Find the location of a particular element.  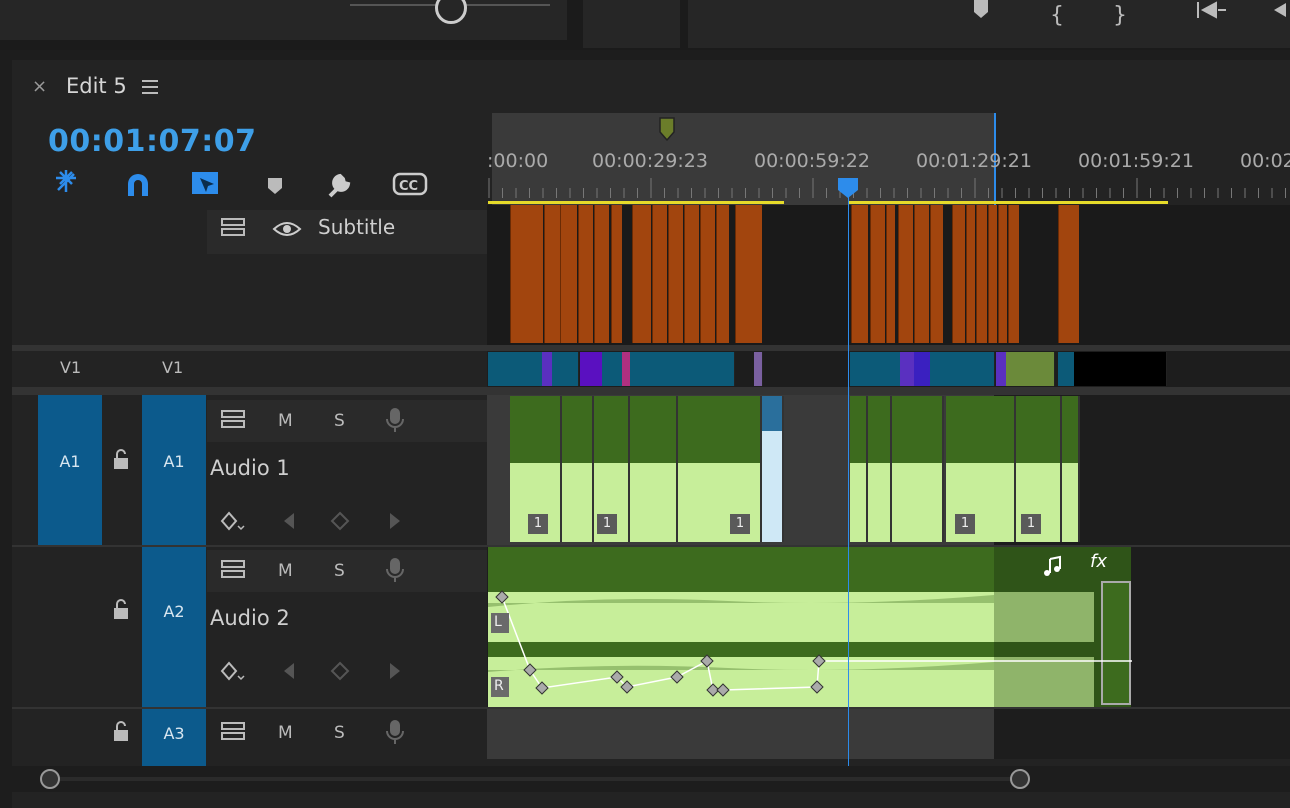

a3-solo-button: S is located at coordinates (339, 733).